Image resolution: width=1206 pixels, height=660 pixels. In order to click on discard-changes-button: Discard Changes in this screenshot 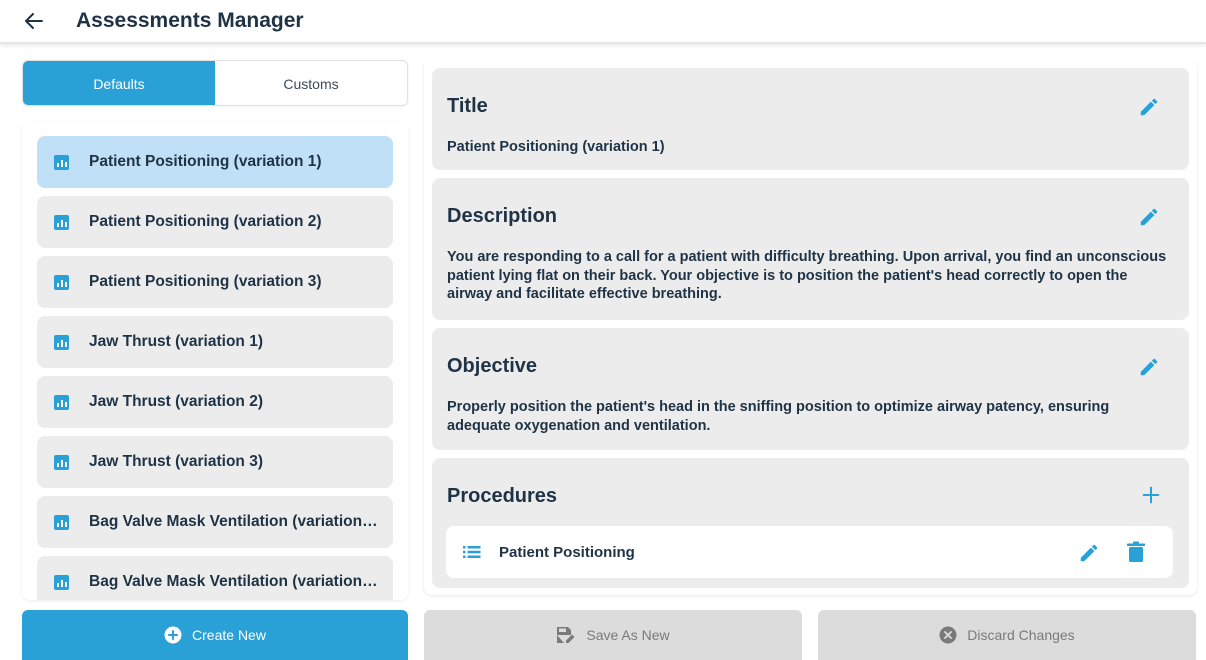, I will do `click(1007, 635)`.